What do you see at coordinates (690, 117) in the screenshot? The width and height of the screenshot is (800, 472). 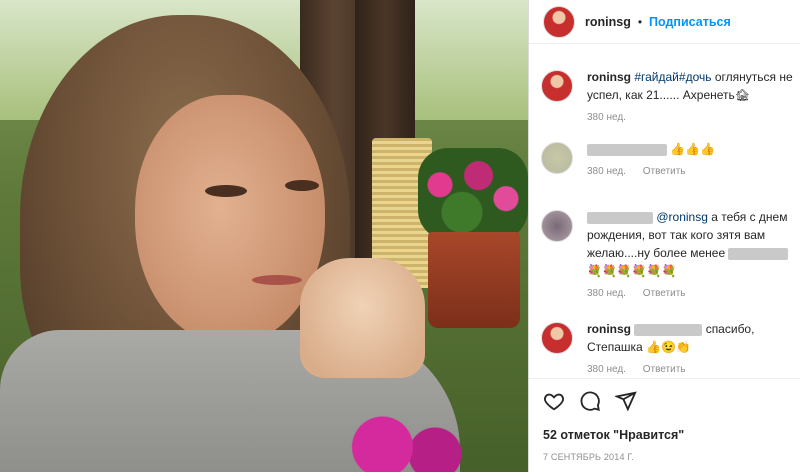 I see `comment-meta: 380 нед.` at bounding box center [690, 117].